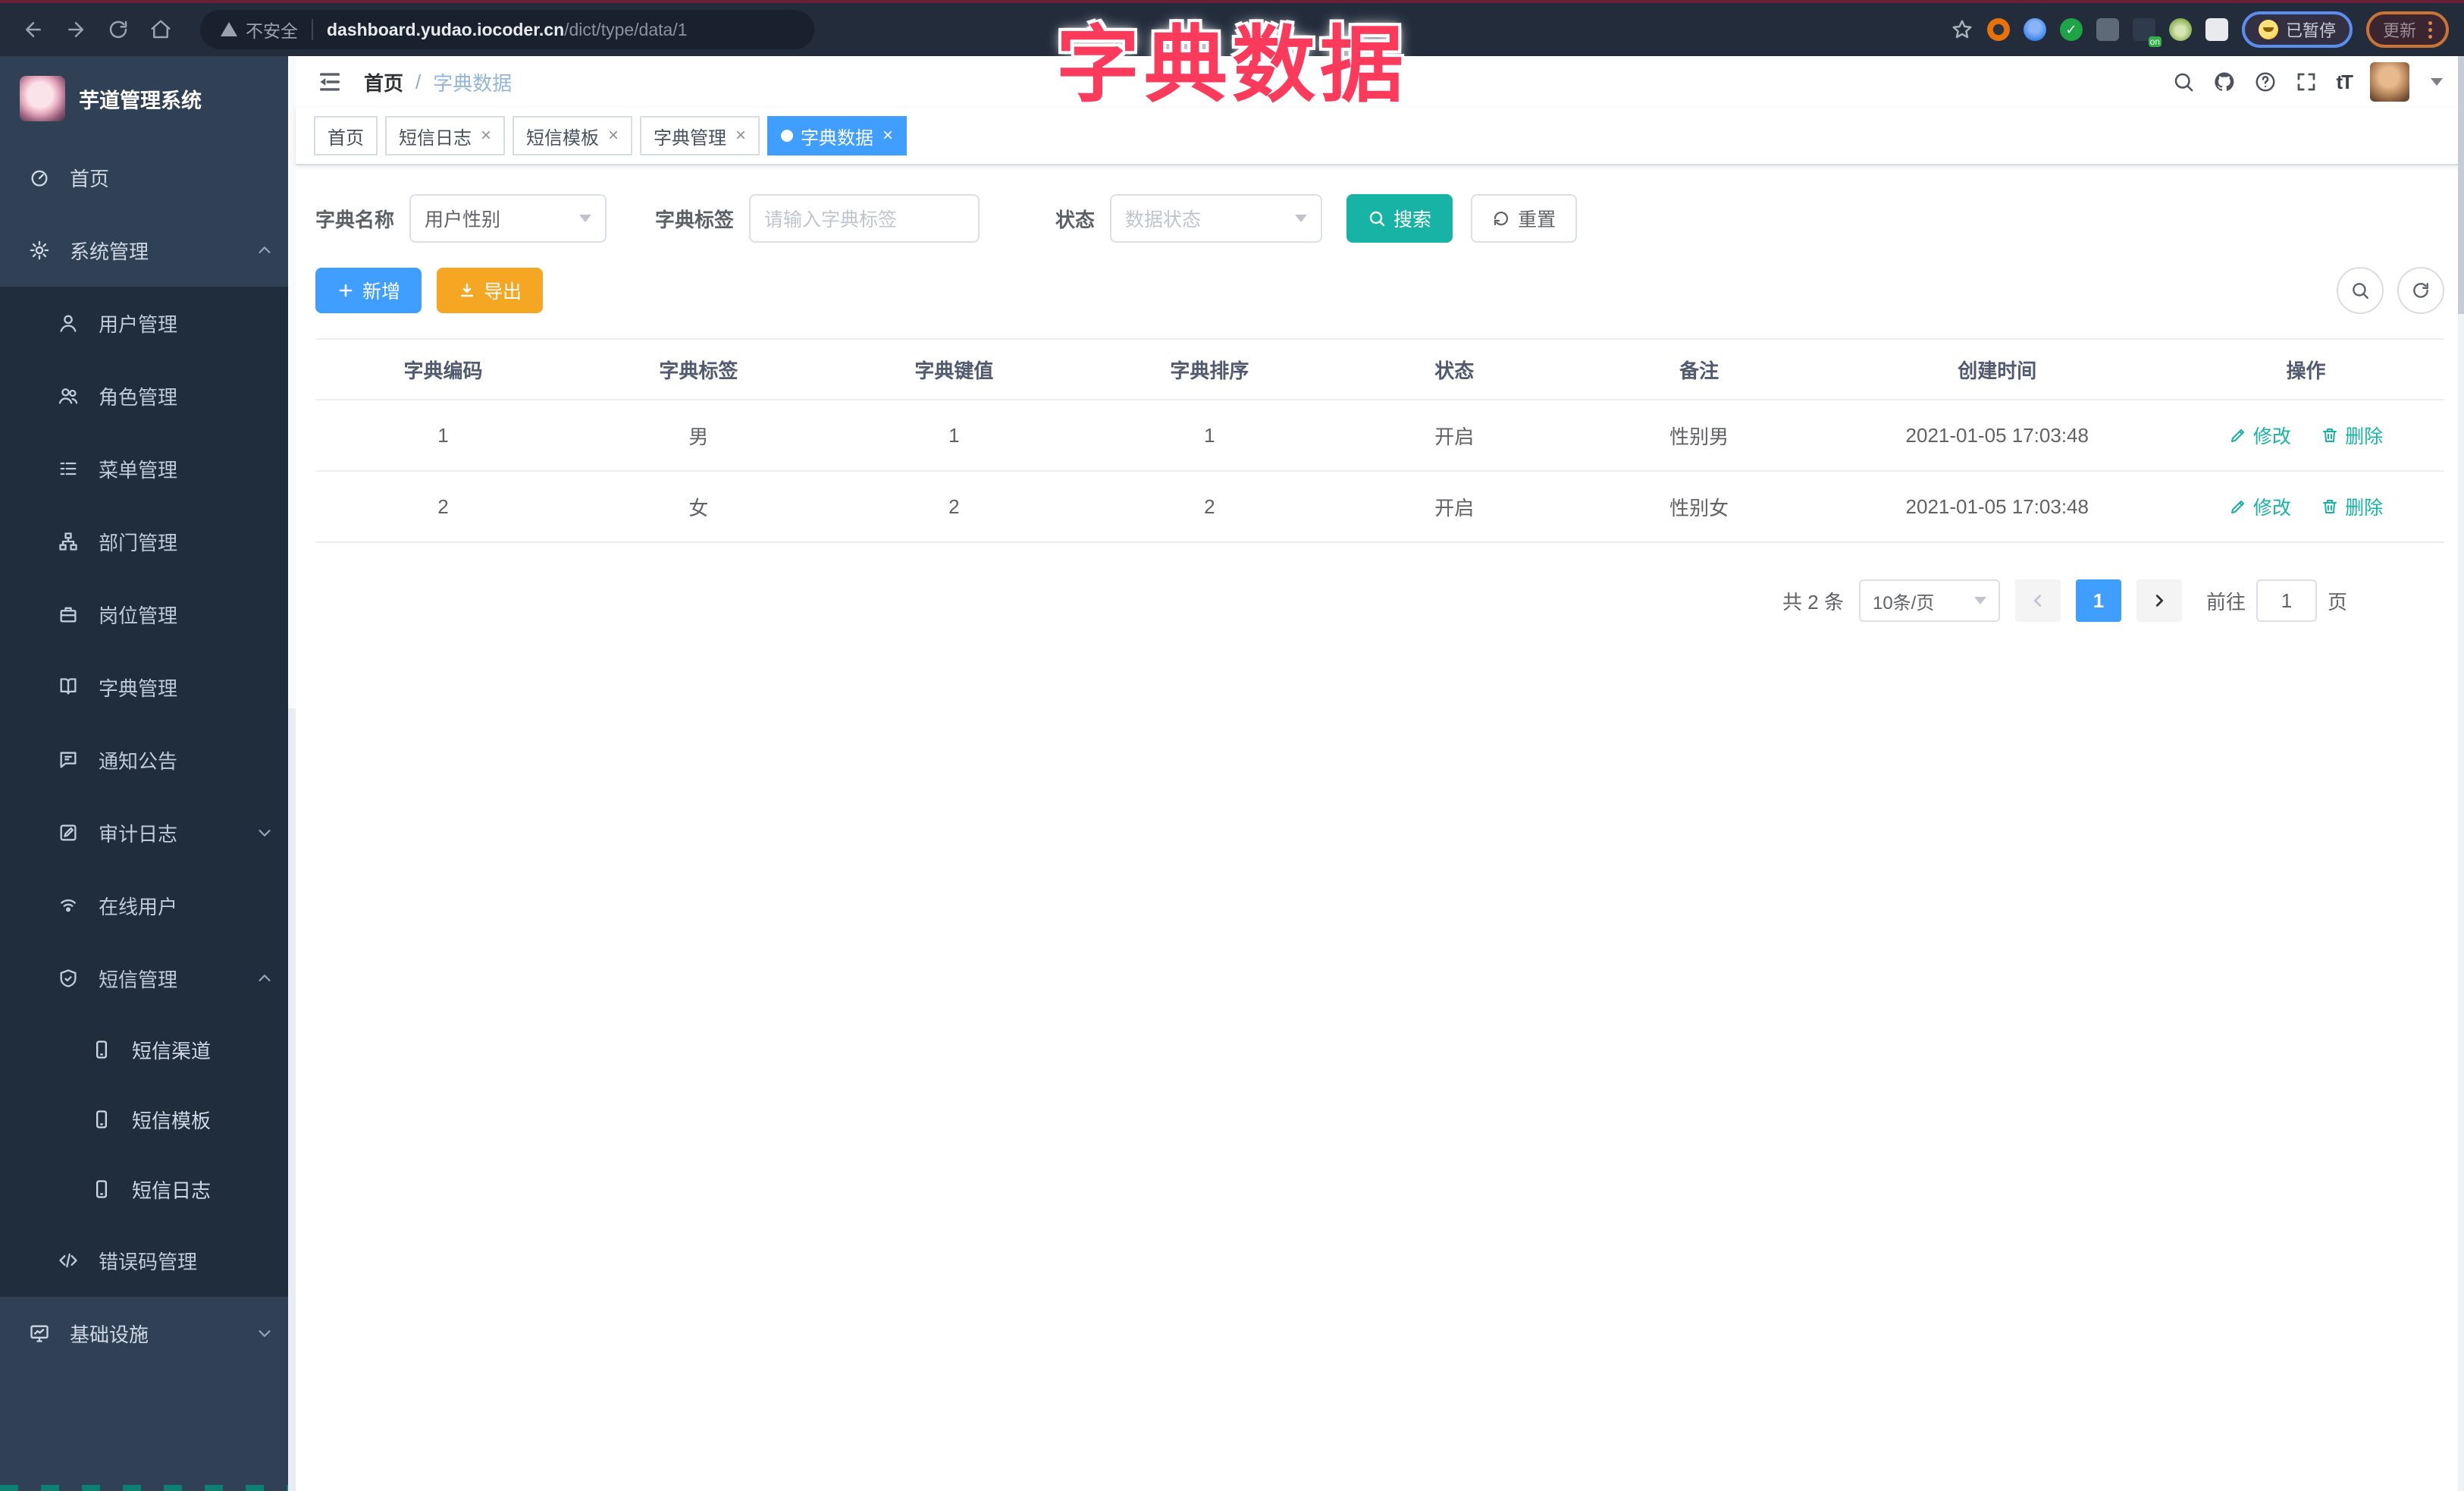 This screenshot has width=2464, height=1491. I want to click on browser-forward-icon, so click(76, 29).